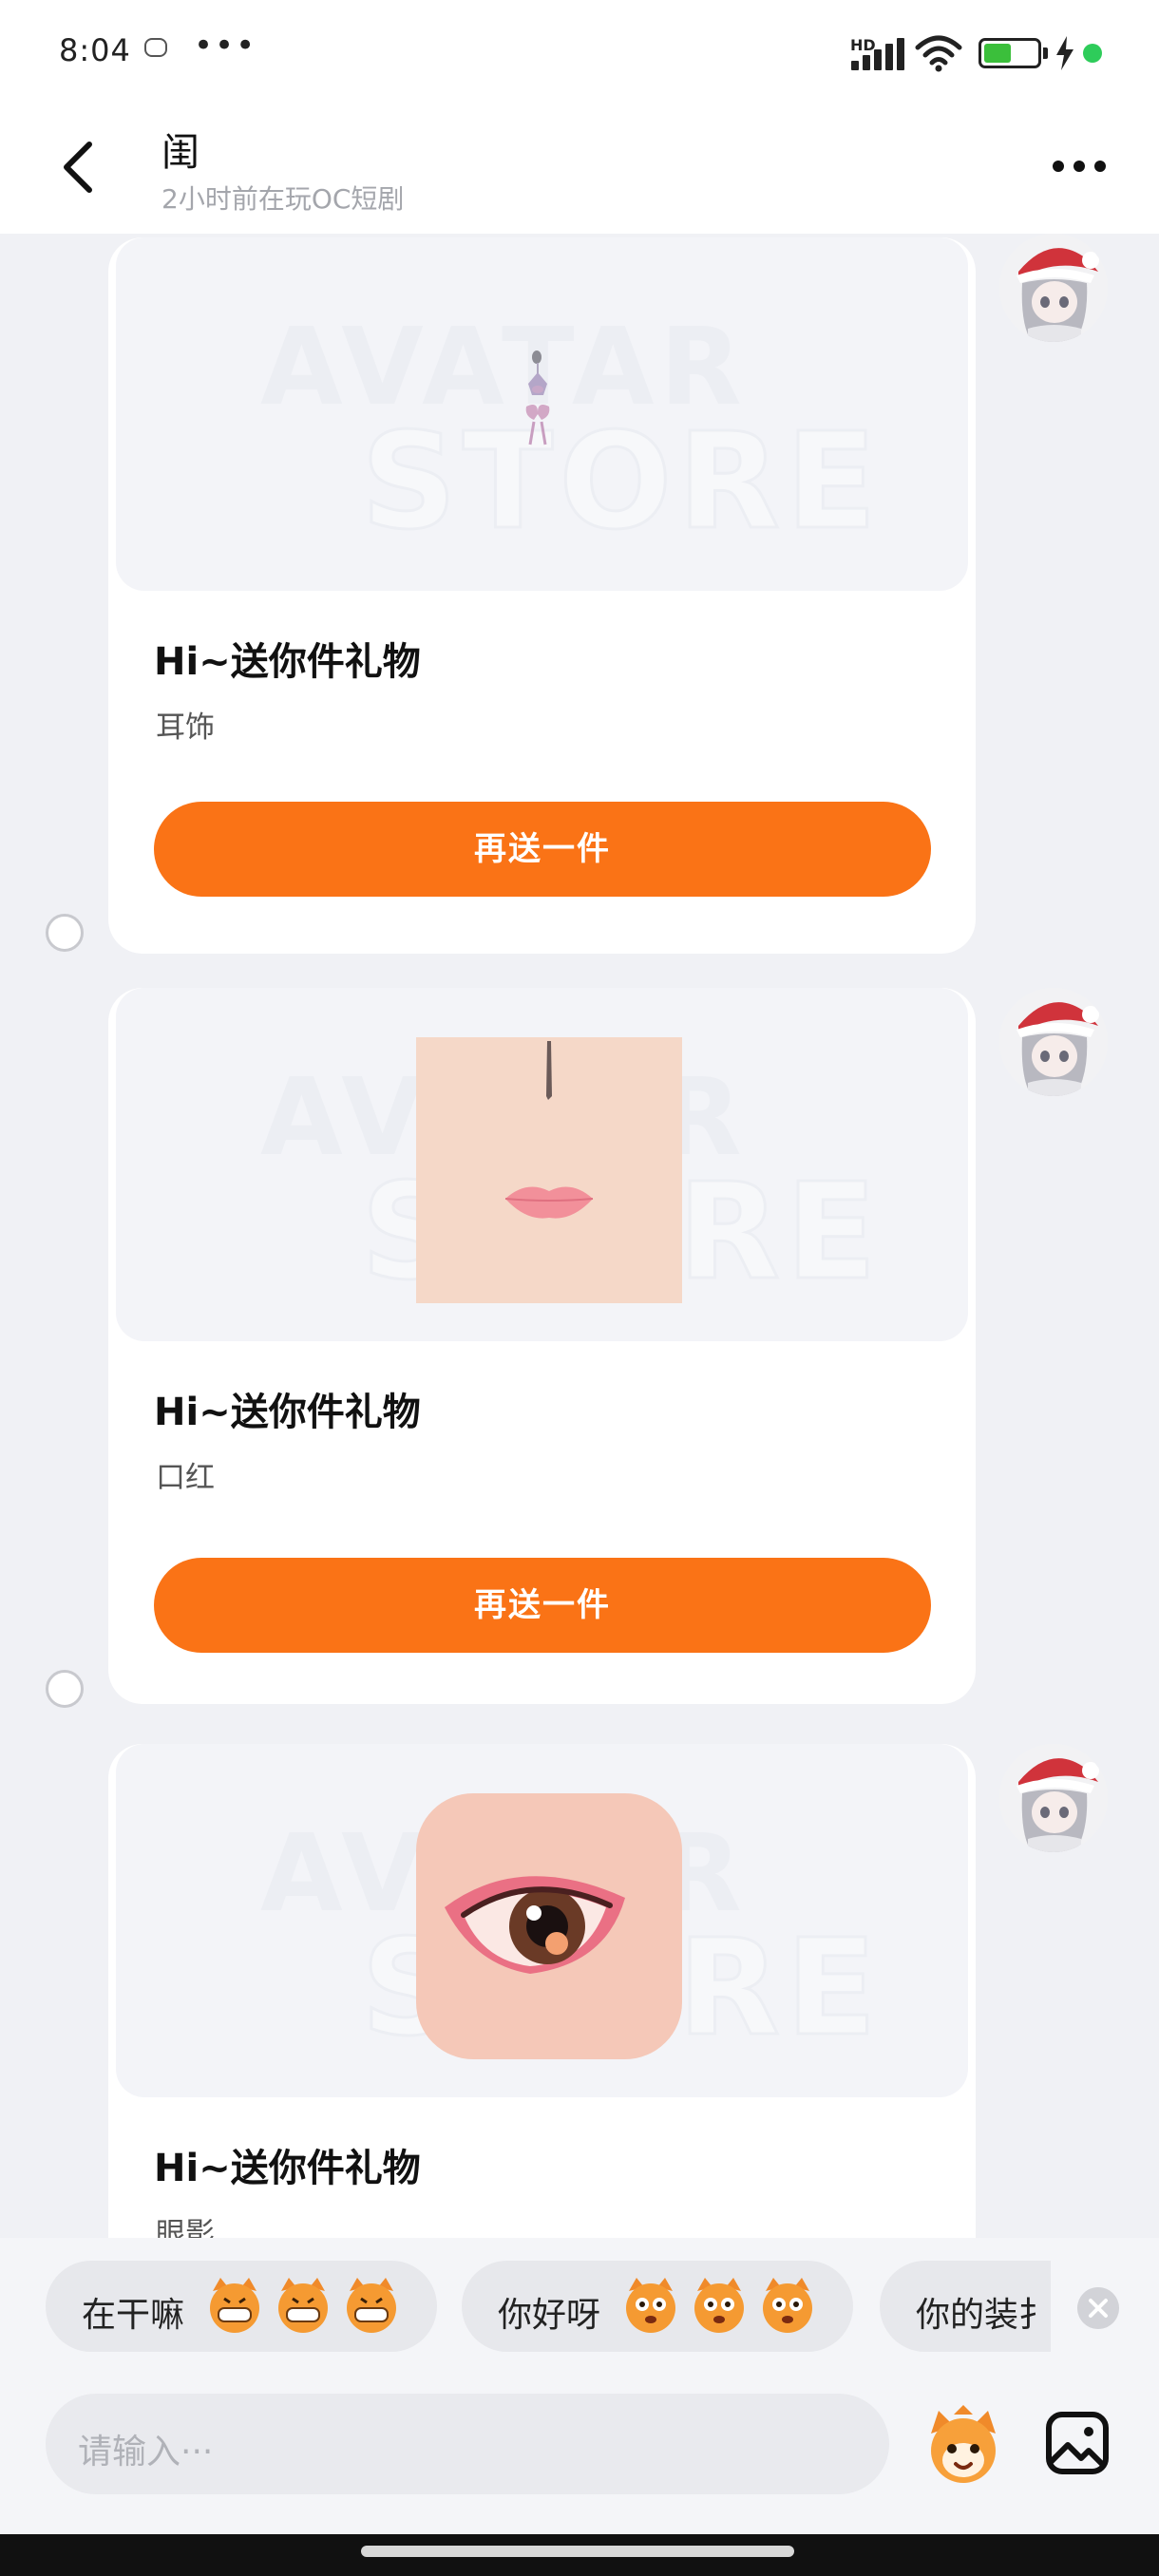 The width and height of the screenshot is (1159, 2576). What do you see at coordinates (621, 482) in the screenshot?
I see `watermark-store: STORE` at bounding box center [621, 482].